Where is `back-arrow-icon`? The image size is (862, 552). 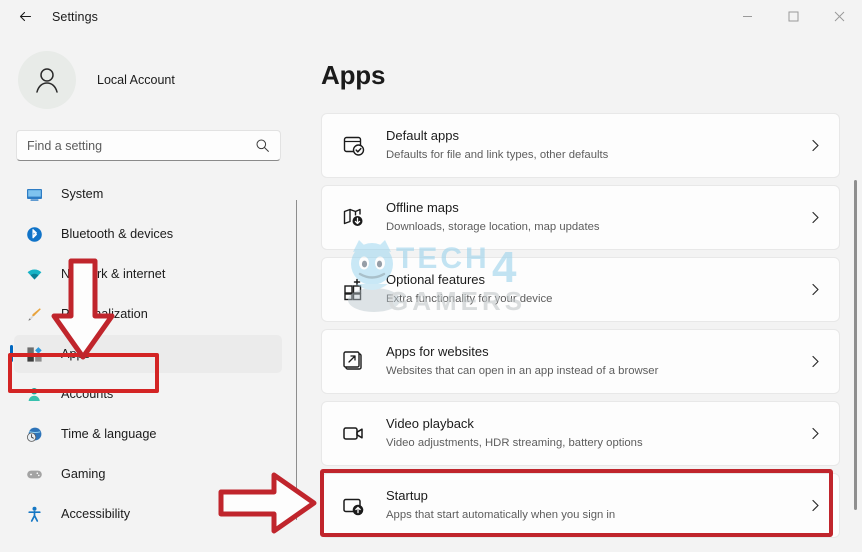
back-arrow-icon is located at coordinates (25, 16).